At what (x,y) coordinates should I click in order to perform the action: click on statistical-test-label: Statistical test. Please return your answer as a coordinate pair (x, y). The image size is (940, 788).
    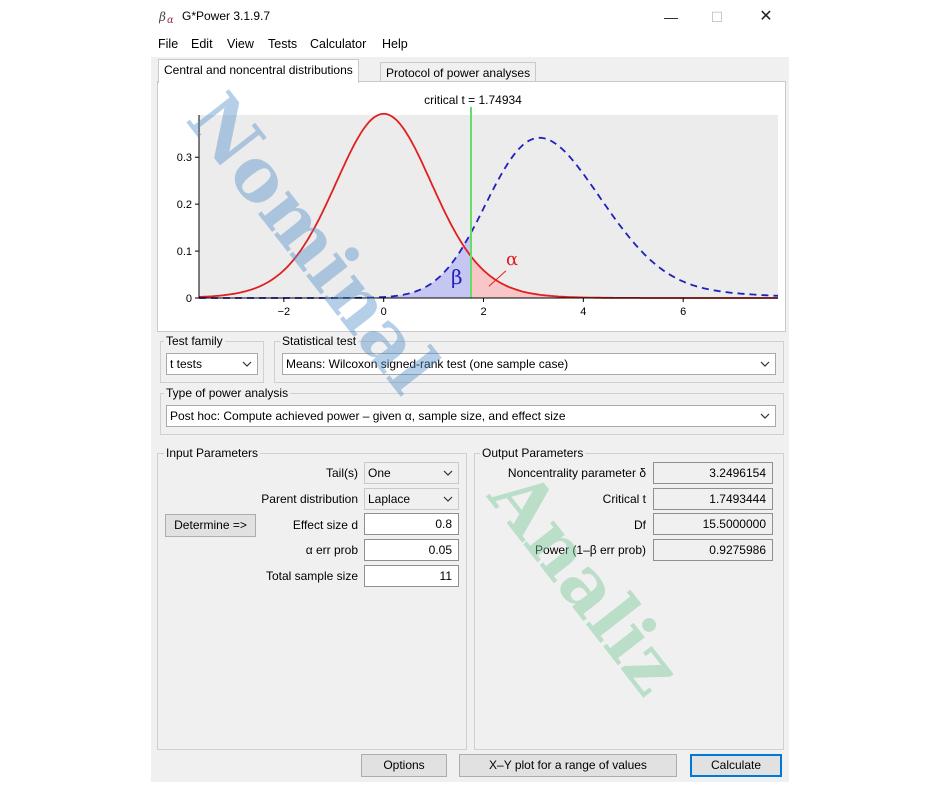
    Looking at the image, I should click on (319, 341).